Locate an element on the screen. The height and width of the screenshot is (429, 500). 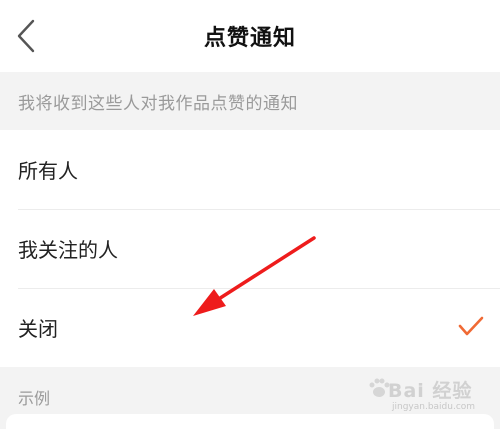
option-label: 关闭 is located at coordinates (38, 329).